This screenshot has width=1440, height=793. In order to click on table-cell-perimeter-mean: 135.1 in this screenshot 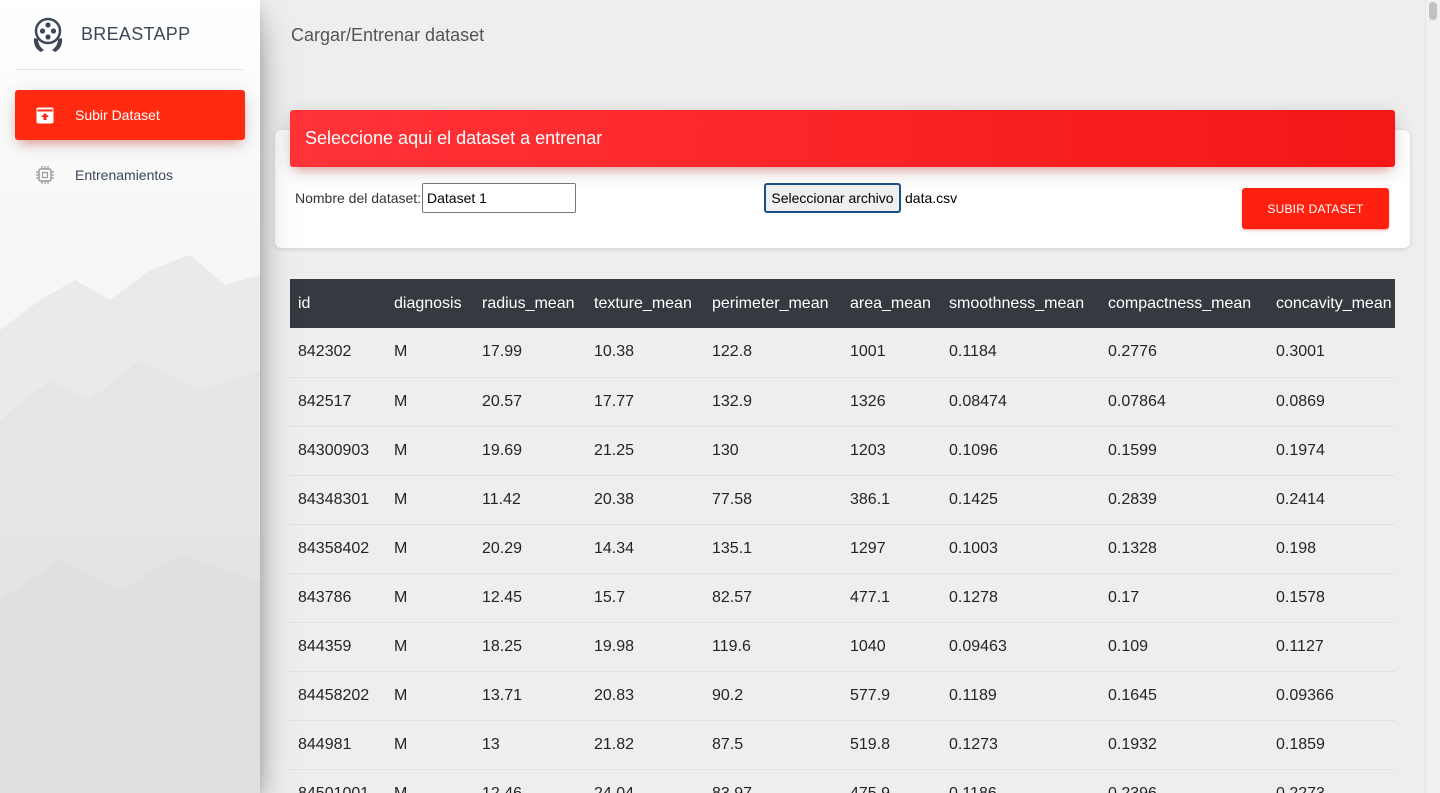, I will do `click(732, 548)`.